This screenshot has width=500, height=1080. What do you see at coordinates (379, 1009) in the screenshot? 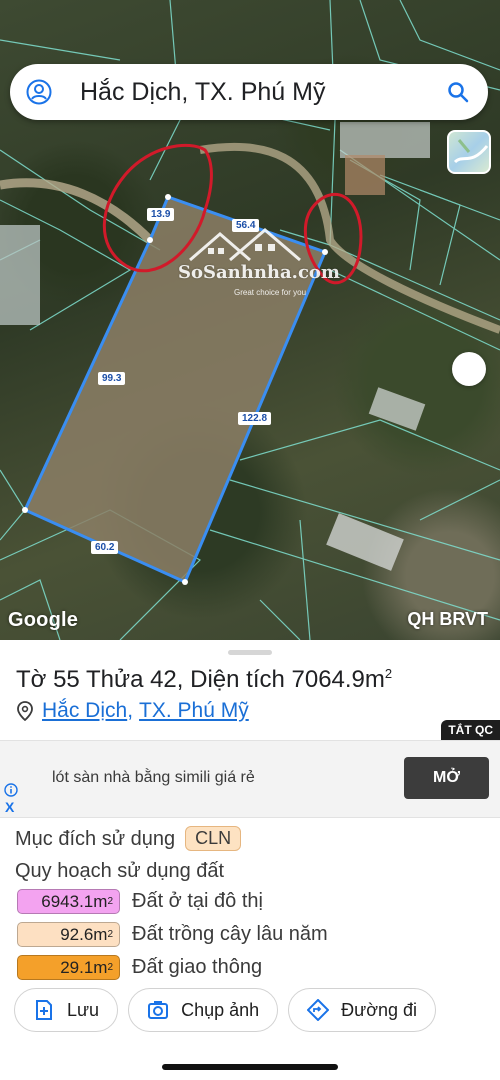
I see `directions-button-label: Đường đi` at bounding box center [379, 1009].